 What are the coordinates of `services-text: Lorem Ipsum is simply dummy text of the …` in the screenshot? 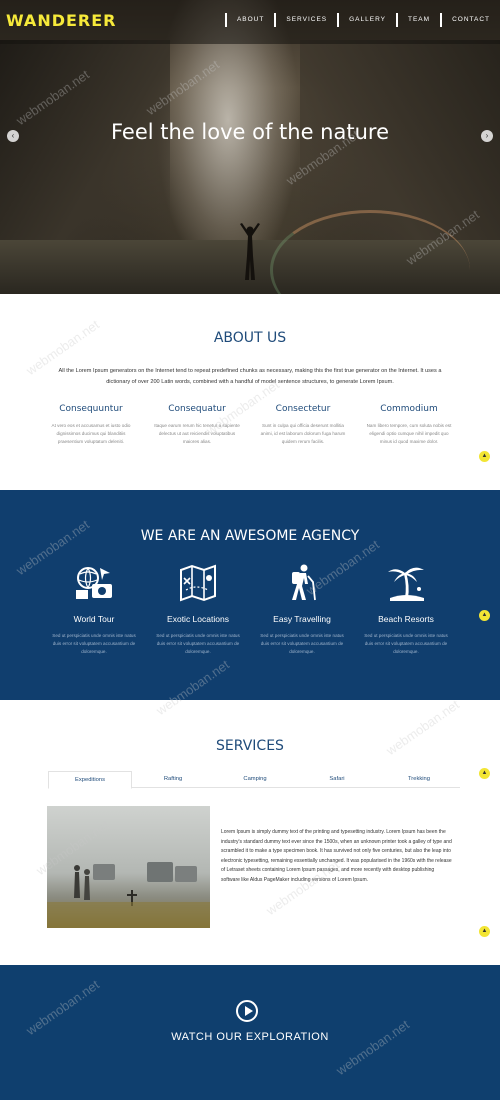 It's located at (336, 856).